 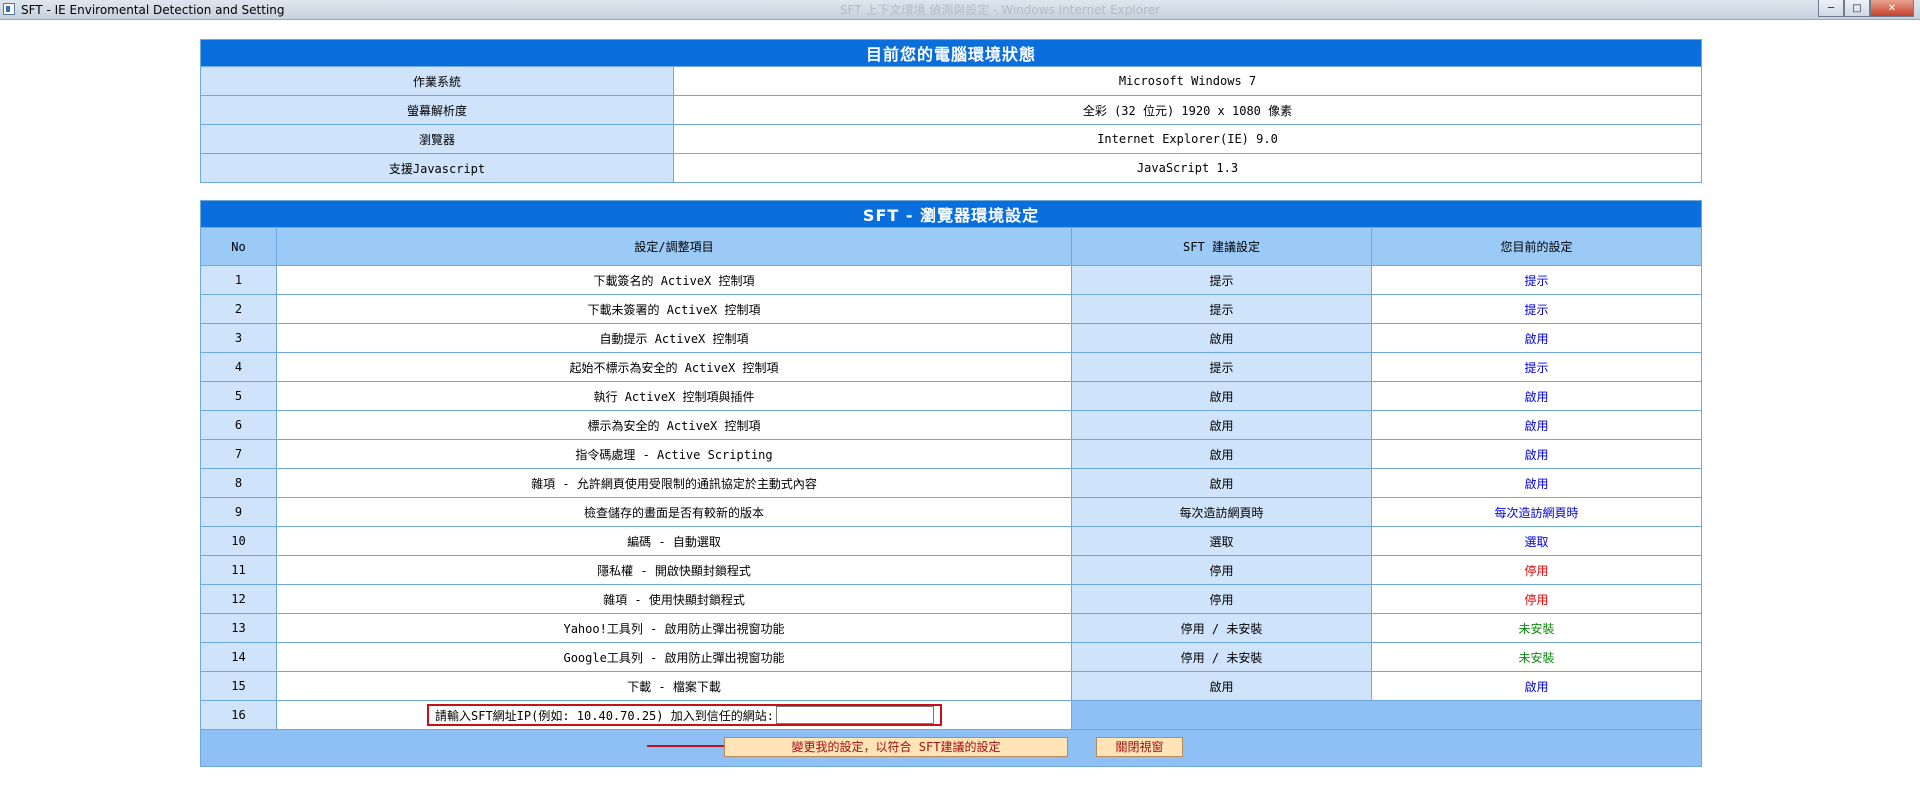 I want to click on maximize-icon: □, so click(x=1857, y=8).